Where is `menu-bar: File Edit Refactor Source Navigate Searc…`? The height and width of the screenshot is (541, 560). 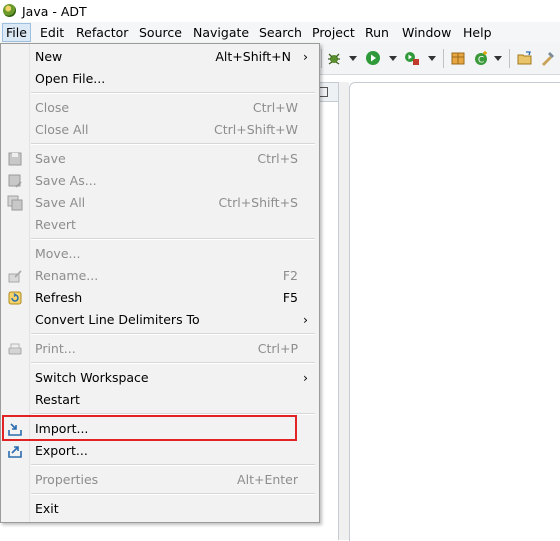
menu-bar: File Edit Refactor Source Navigate Searc… is located at coordinates (280, 32).